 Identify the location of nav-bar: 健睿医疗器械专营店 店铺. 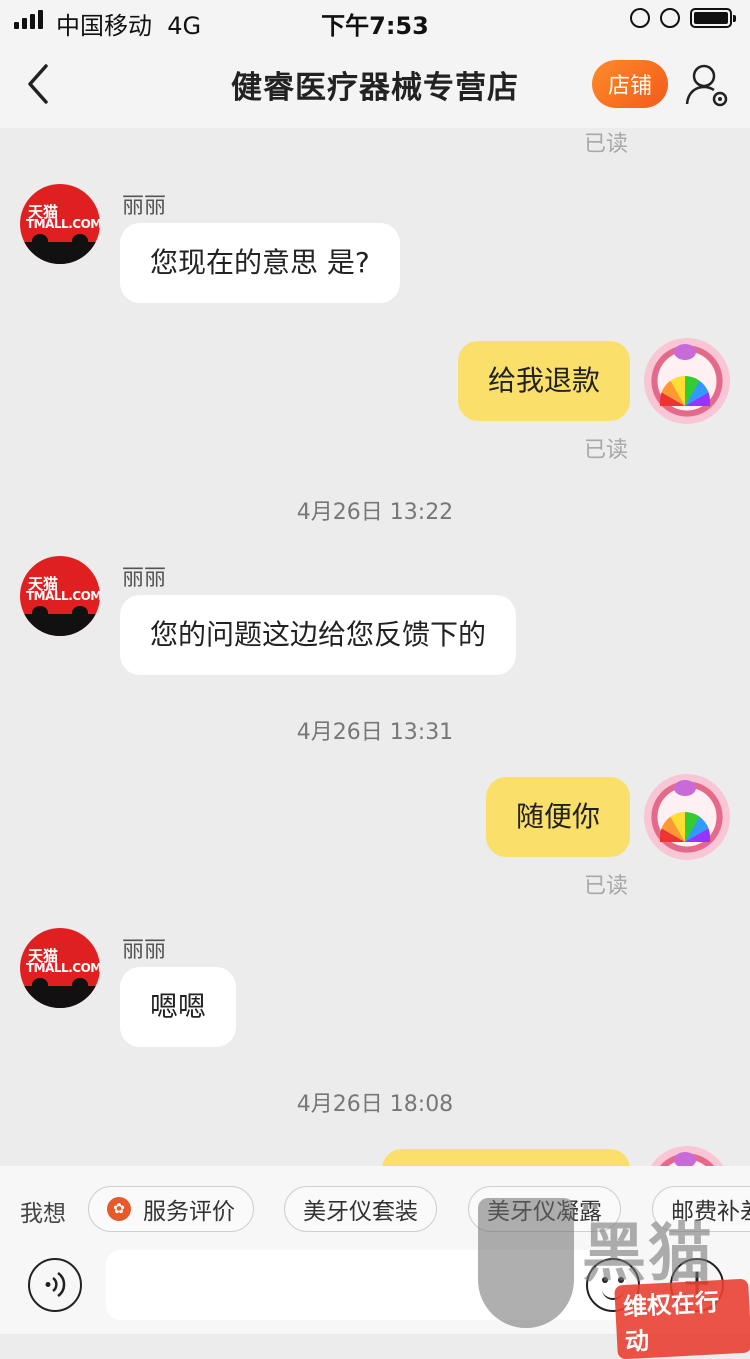
(375, 84).